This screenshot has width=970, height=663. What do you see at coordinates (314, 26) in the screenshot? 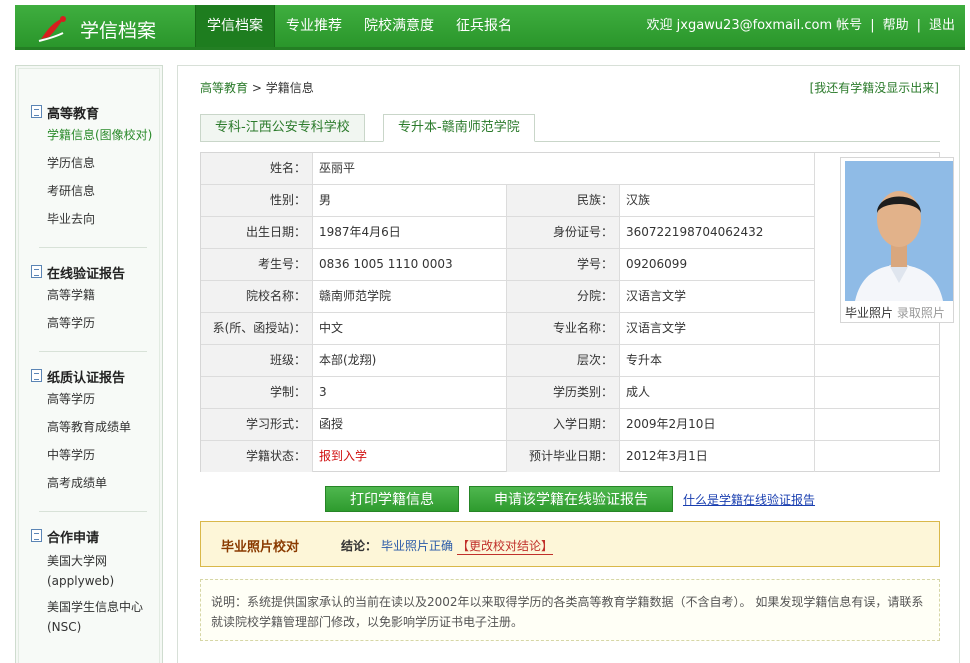
I see `nav-major-recommend: 专业推荐` at bounding box center [314, 26].